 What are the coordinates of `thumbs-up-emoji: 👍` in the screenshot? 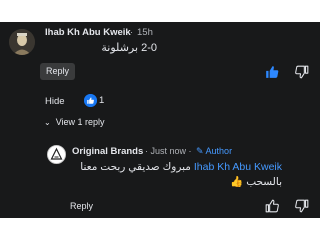 It's located at (237, 182).